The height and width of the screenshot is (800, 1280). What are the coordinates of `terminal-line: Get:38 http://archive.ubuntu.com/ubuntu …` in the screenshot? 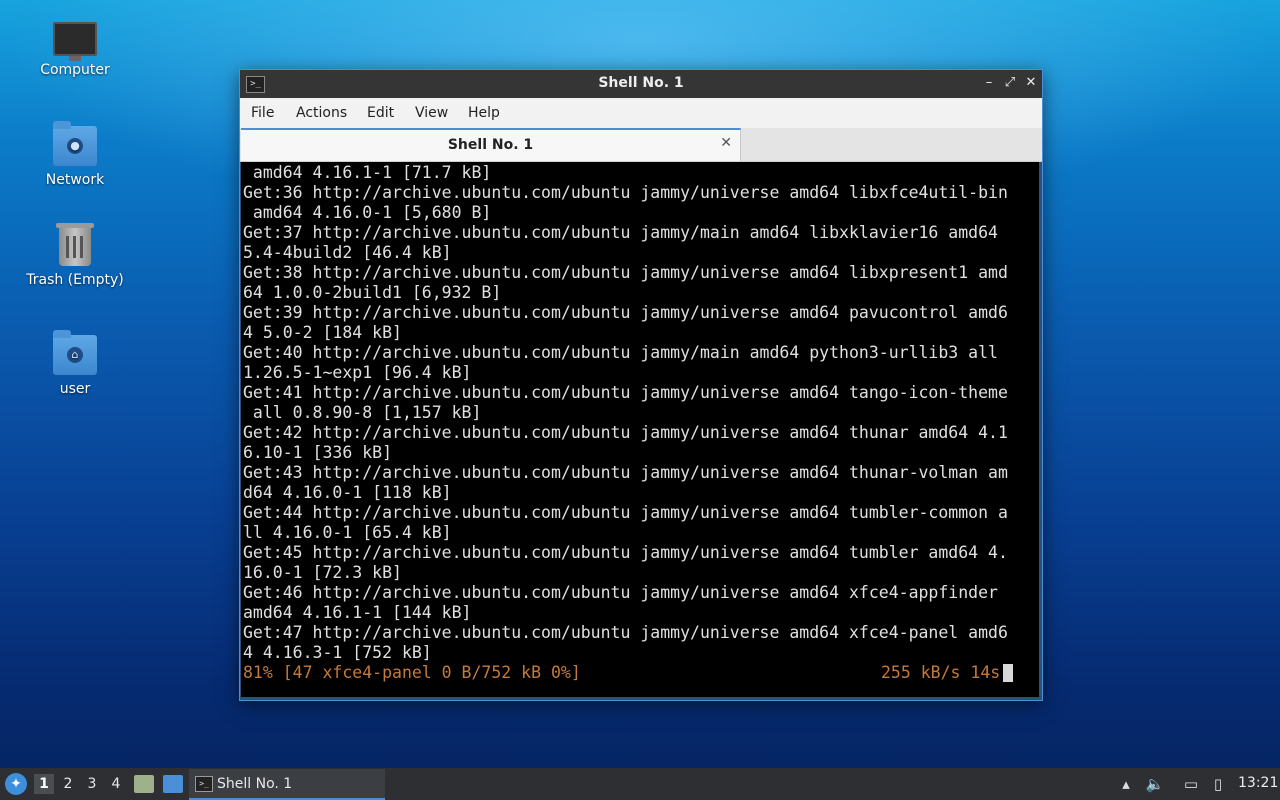 It's located at (625, 272).